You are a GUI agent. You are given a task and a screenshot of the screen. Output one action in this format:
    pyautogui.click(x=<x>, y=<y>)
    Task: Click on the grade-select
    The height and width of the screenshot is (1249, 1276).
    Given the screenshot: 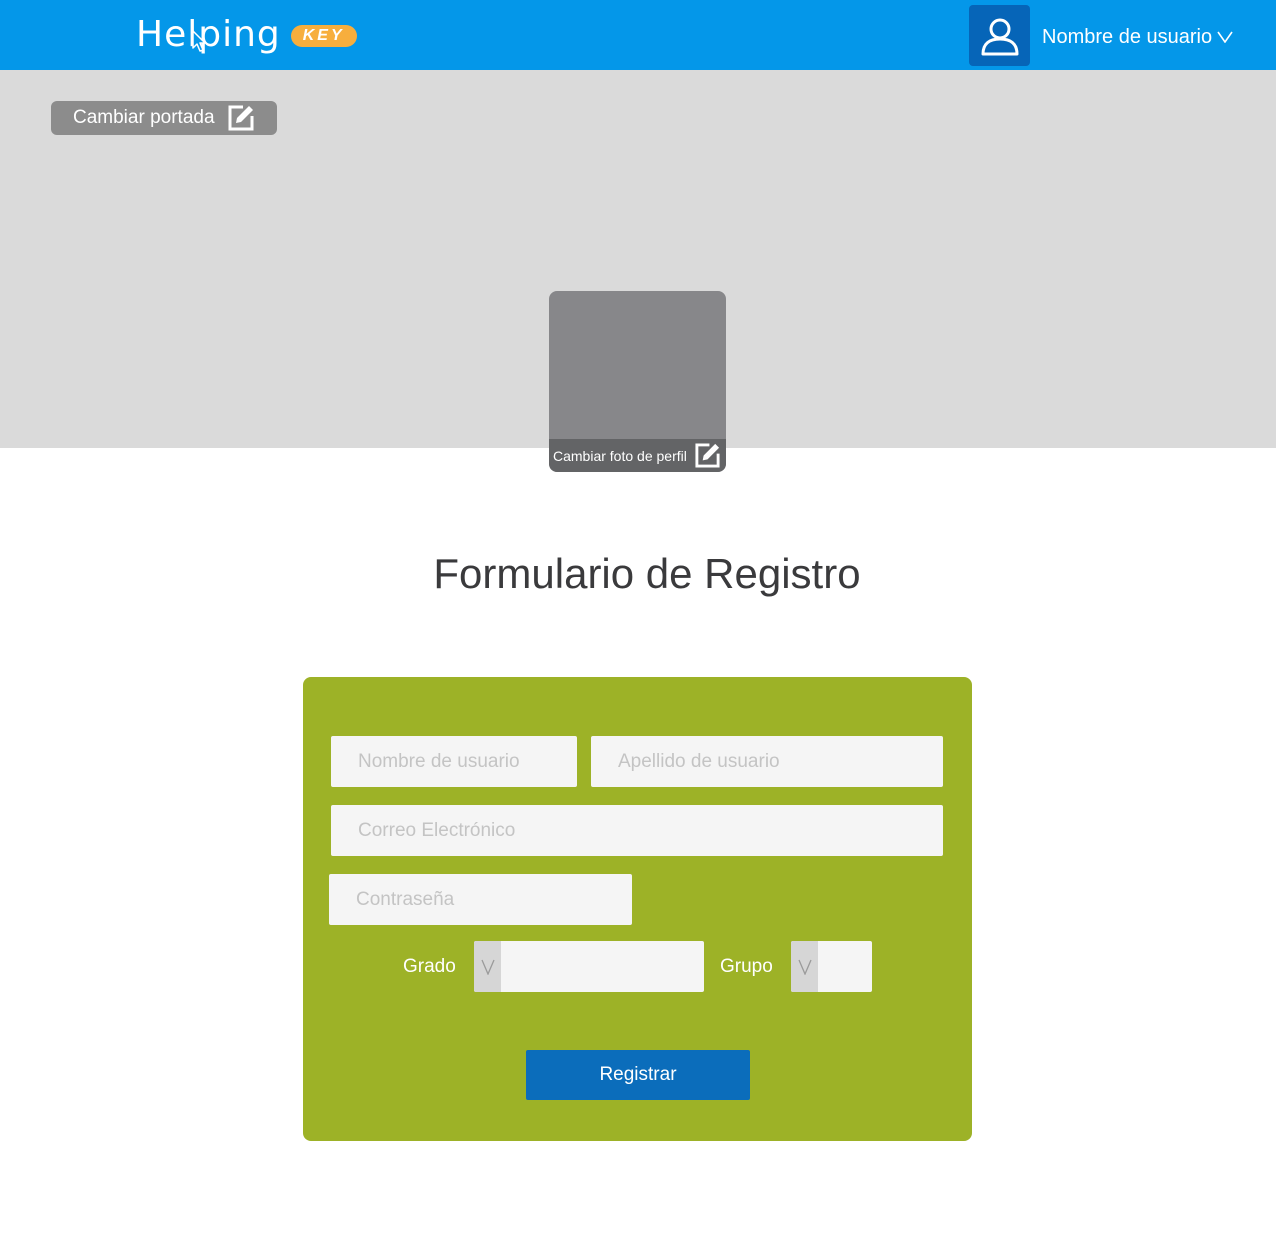 What is the action you would take?
    pyautogui.click(x=589, y=966)
    